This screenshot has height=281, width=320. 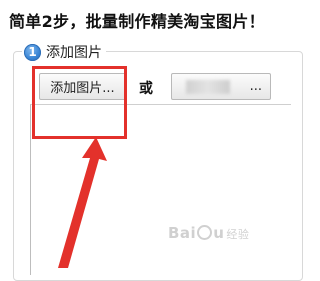 I want to click on highlight-box, so click(x=79, y=102).